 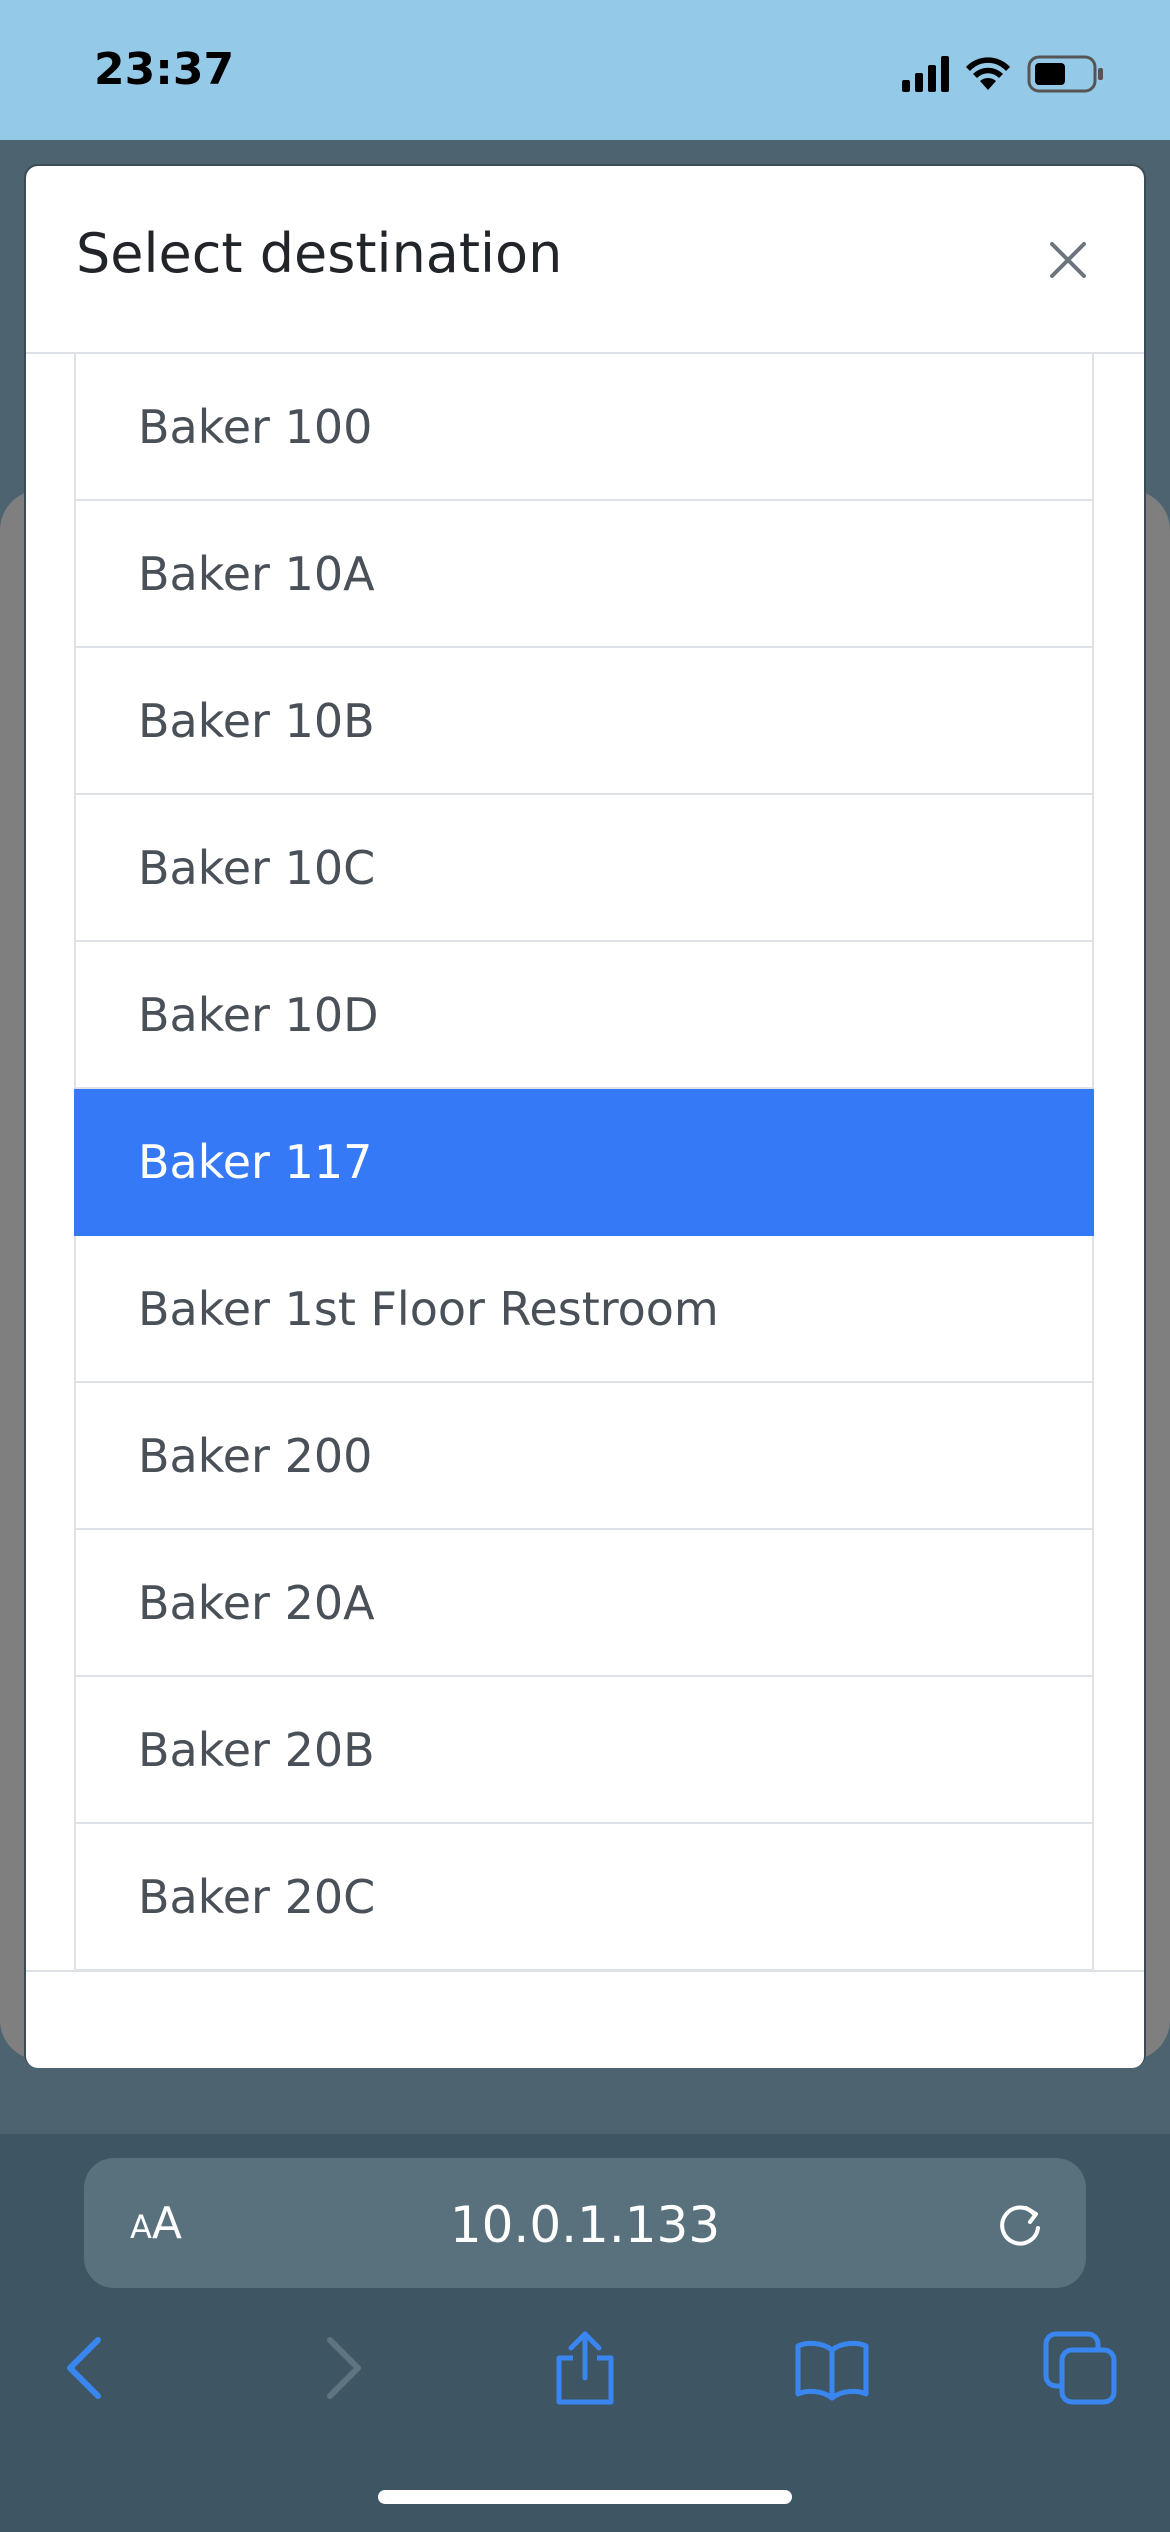 I want to click on back-icon, so click(x=88, y=2368).